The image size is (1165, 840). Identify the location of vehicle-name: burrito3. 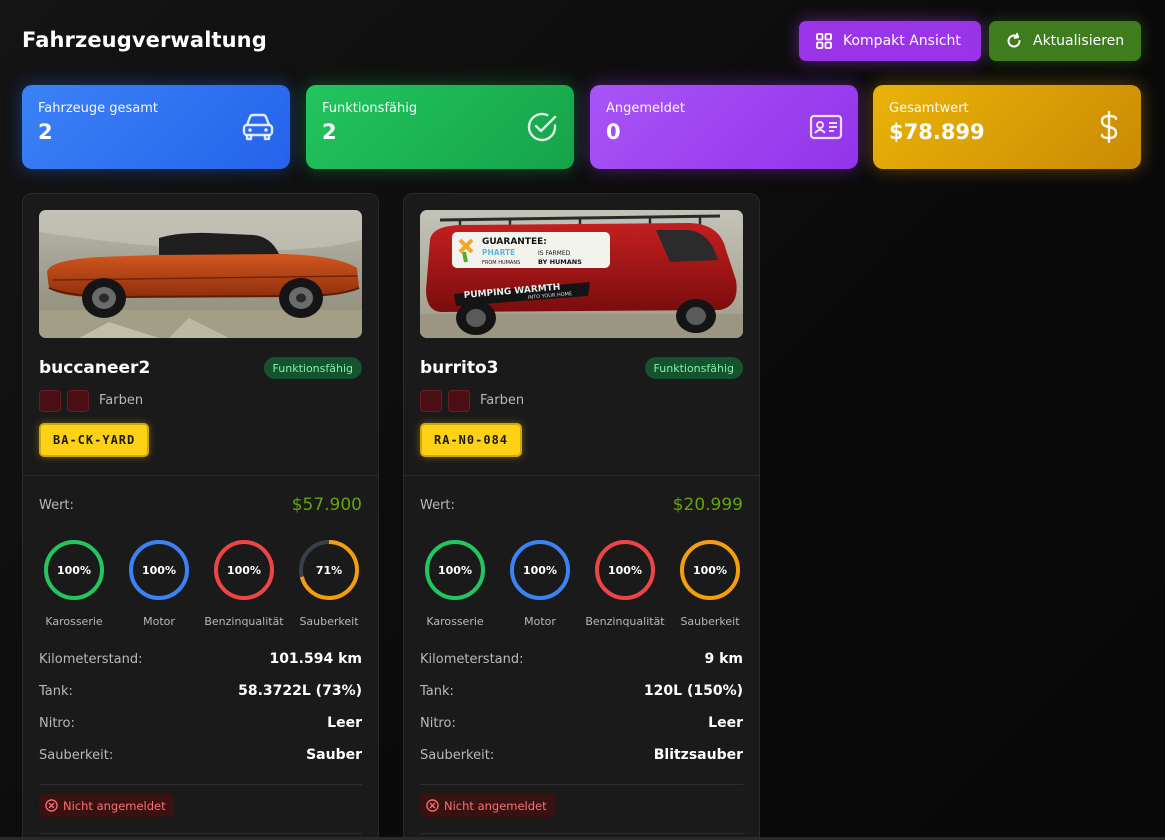
(459, 368).